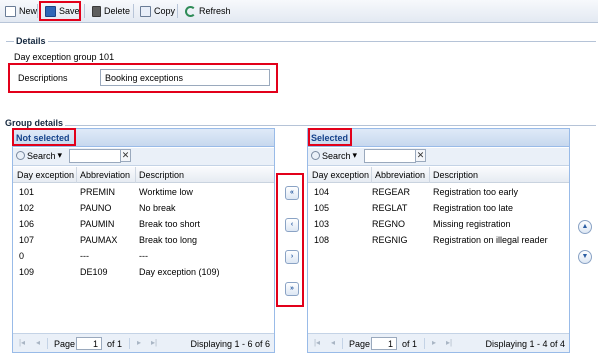 The image size is (598, 359). What do you see at coordinates (476, 192) in the screenshot?
I see `cell-description: Registration too early` at bounding box center [476, 192].